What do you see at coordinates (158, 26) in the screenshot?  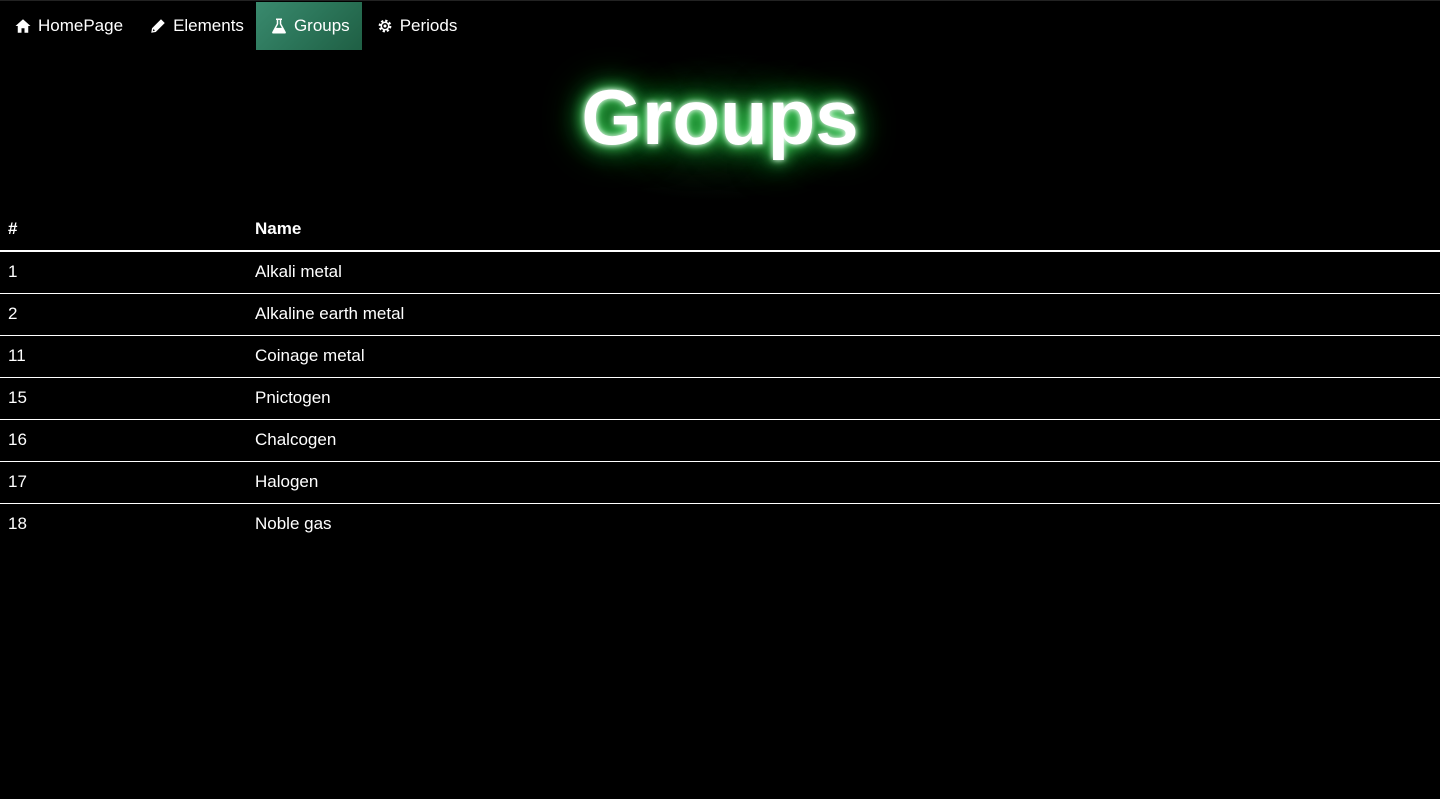 I see `pencil-icon` at bounding box center [158, 26].